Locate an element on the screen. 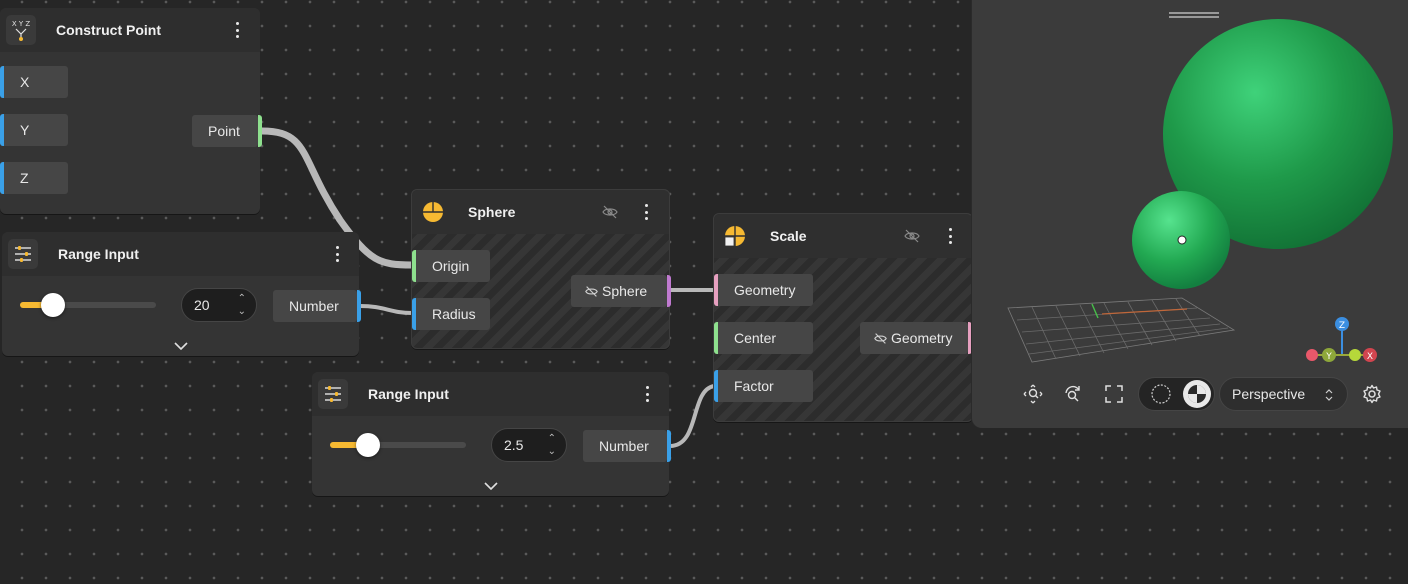  socket-label: Z is located at coordinates (24, 178).